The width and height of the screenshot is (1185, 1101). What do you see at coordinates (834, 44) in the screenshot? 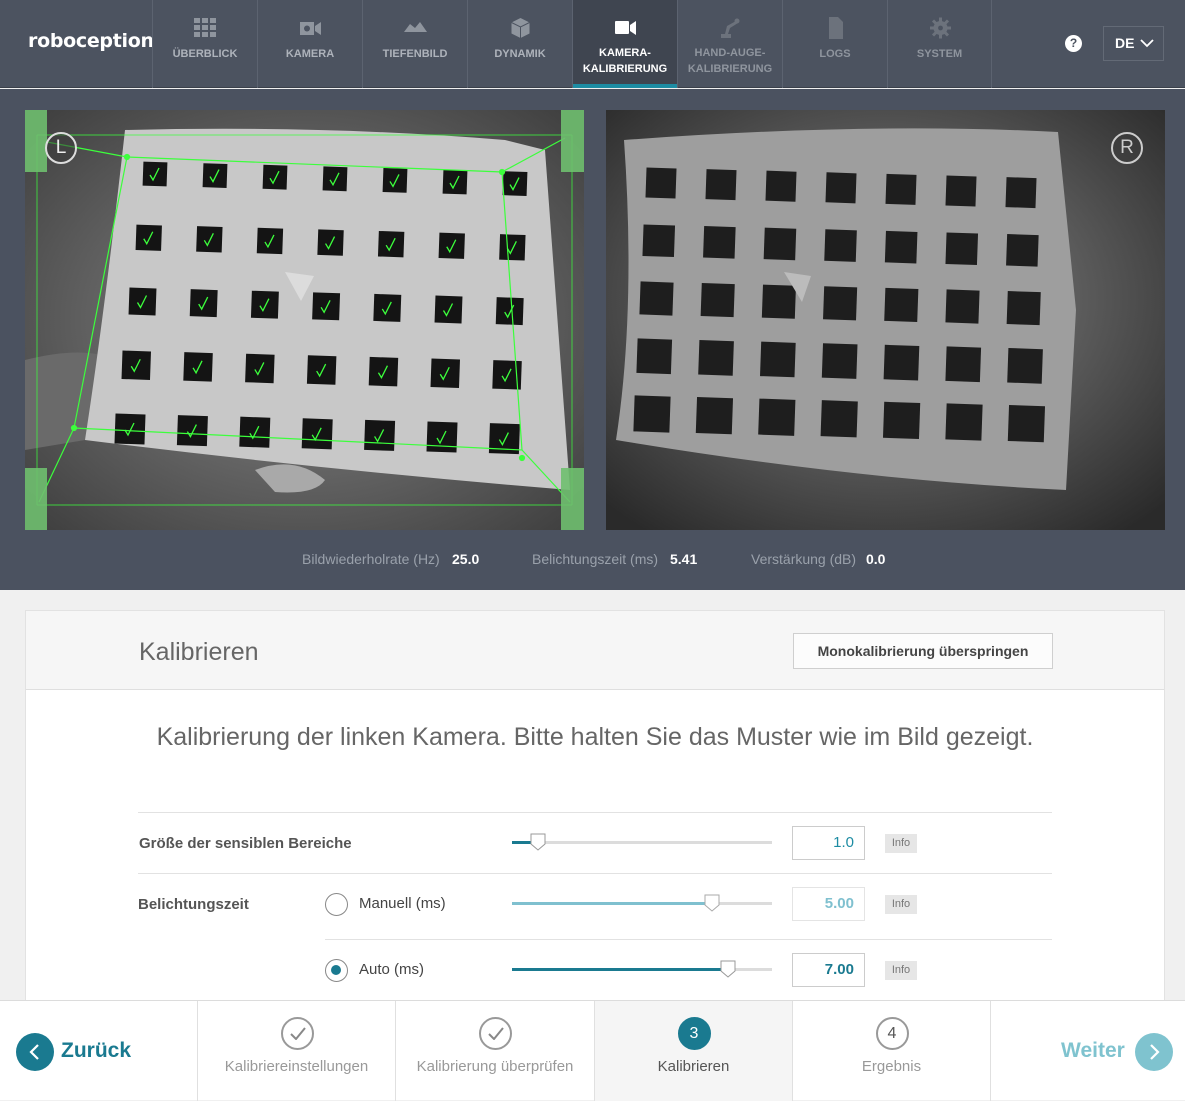
I see `nav-tab-logs: LOGS` at bounding box center [834, 44].